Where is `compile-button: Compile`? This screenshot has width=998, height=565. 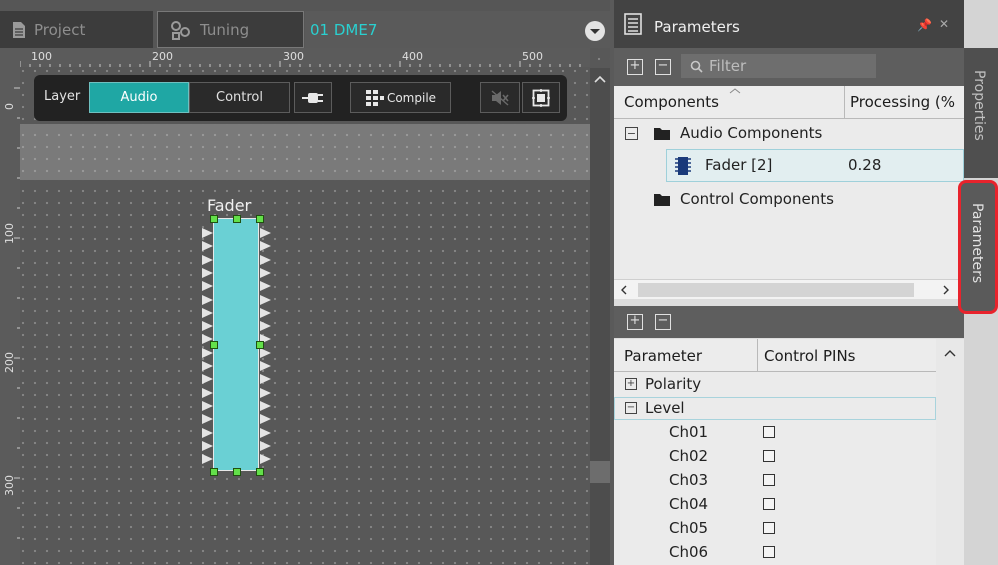
compile-button: Compile is located at coordinates (400, 97).